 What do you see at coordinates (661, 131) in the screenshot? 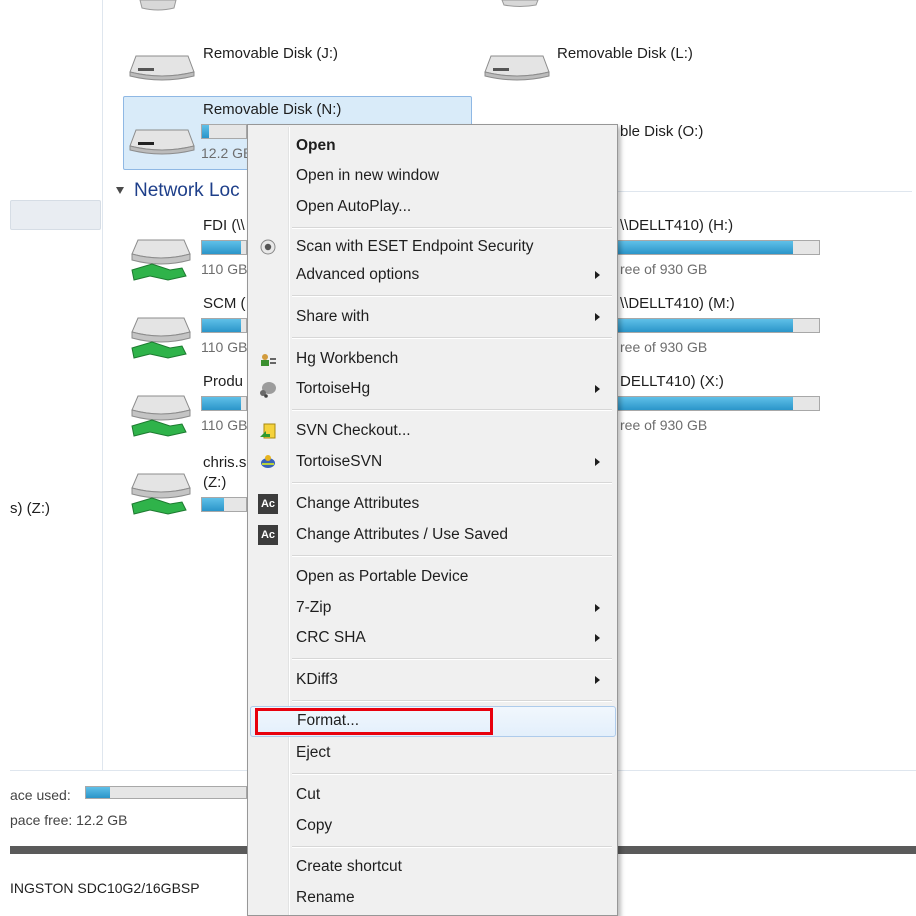
I see `drive-label-o: ble Disk (O:)` at bounding box center [661, 131].